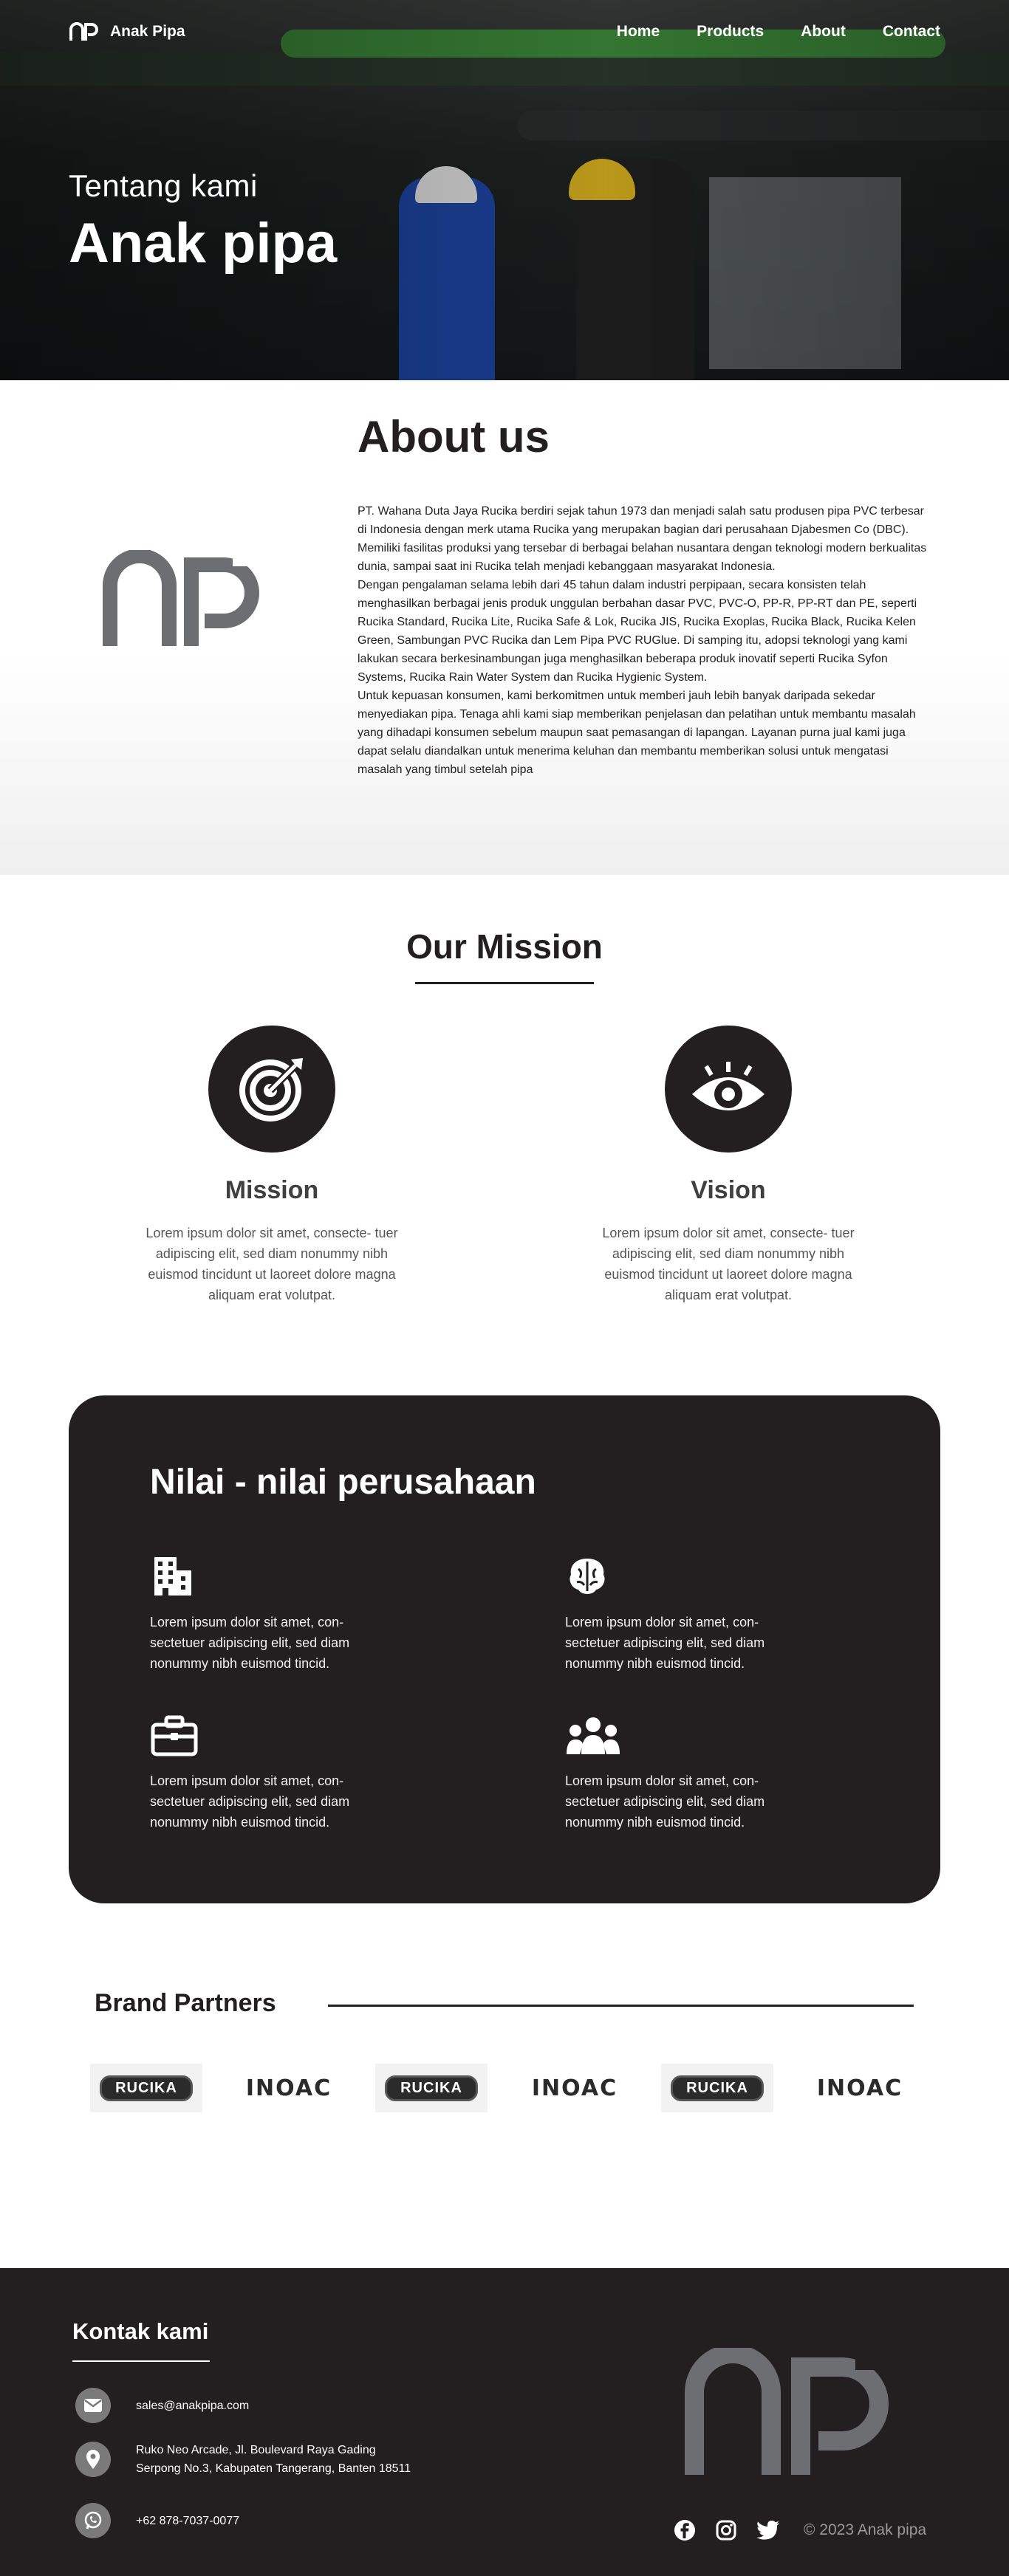 The width and height of the screenshot is (1009, 2576). Describe the element at coordinates (504, 946) in the screenshot. I see `mission-heading: Our Mission` at that location.